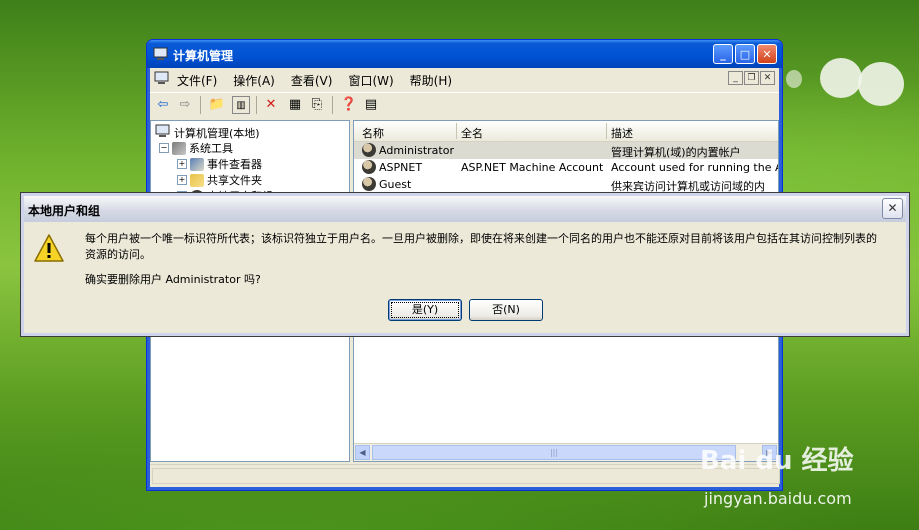 This screenshot has height=530, width=919. Describe the element at coordinates (622, 133) in the screenshot. I see `column-header-description: 描述` at that location.